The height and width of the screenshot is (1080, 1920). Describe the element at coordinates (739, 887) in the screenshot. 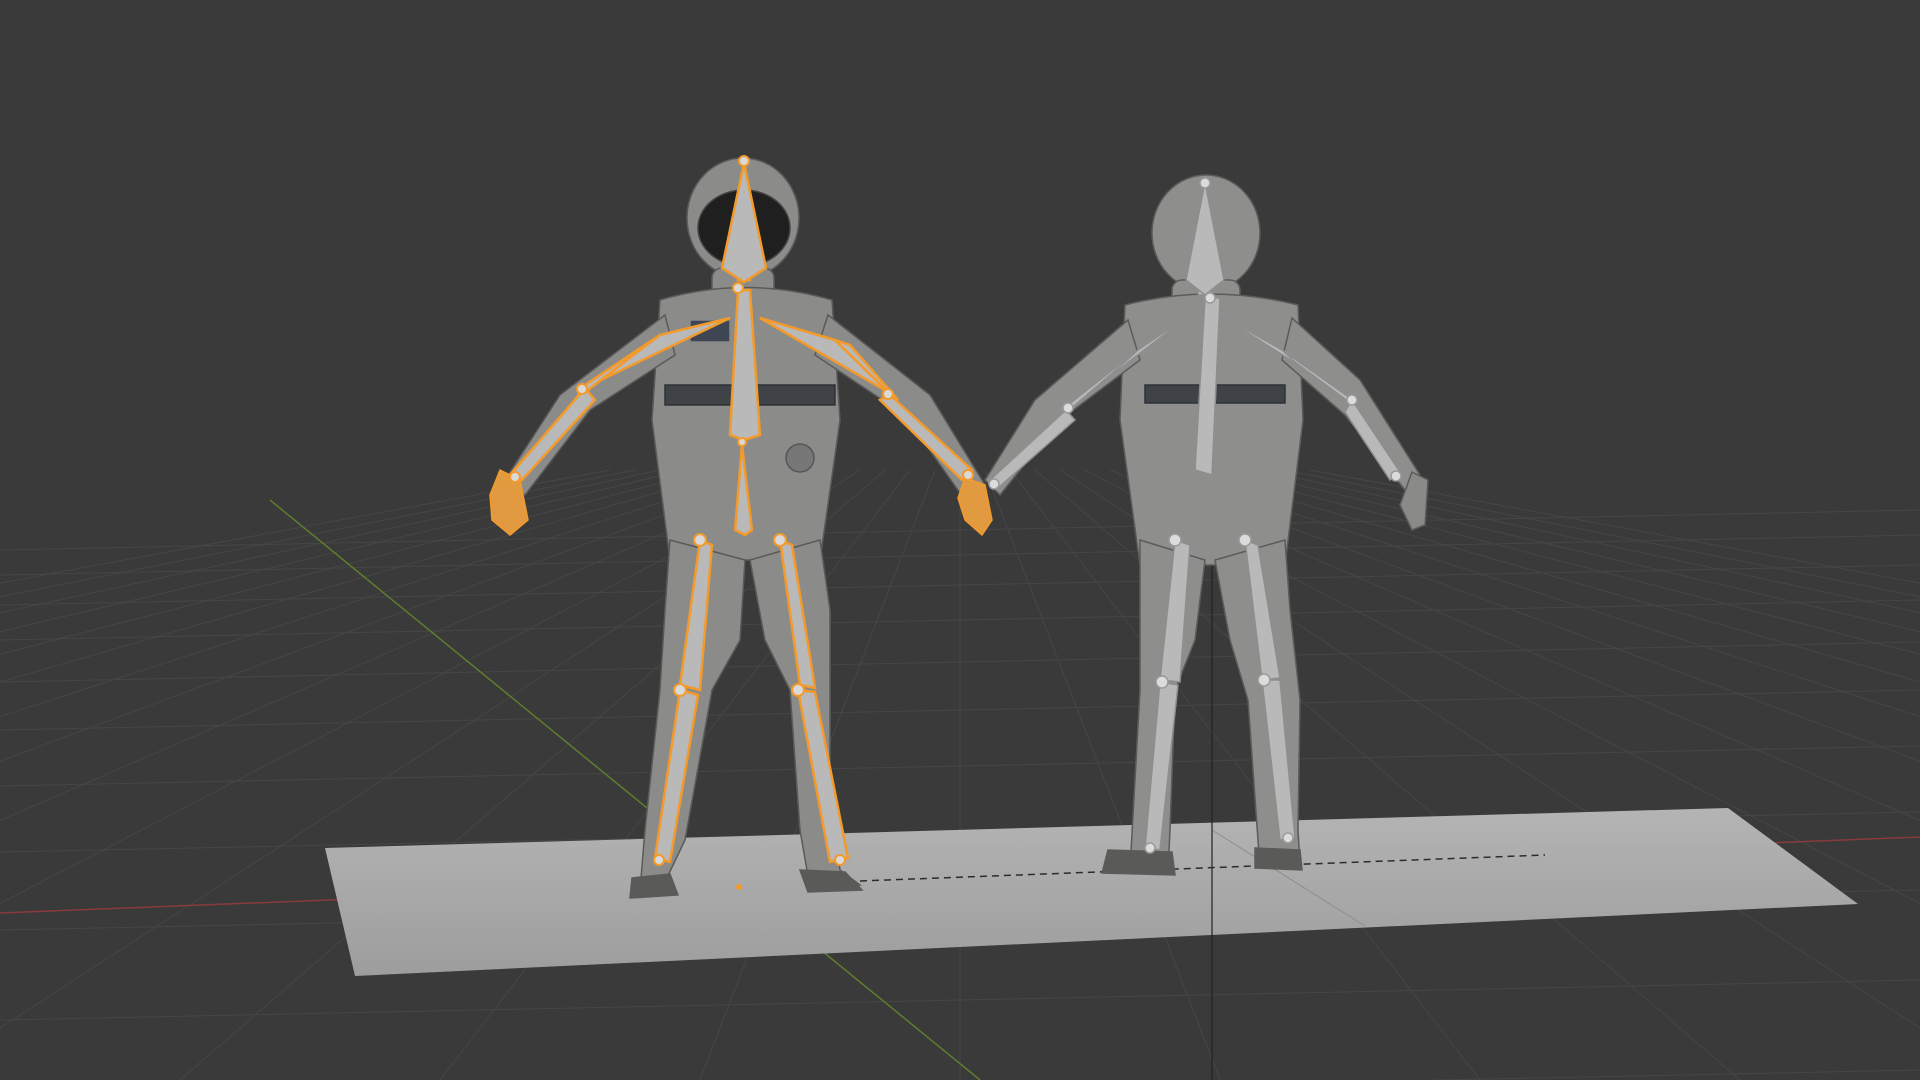

I see `origin-point` at that location.